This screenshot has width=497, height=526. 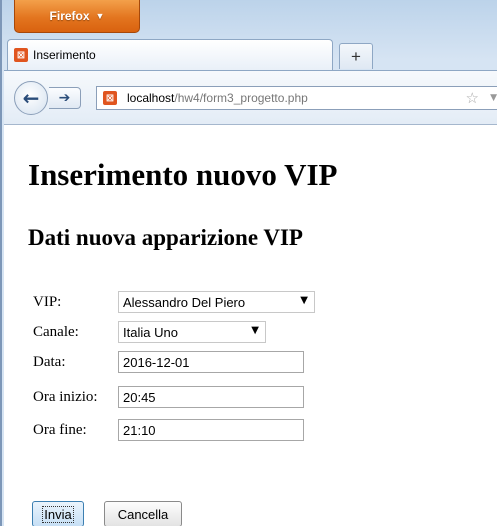 I want to click on ora-inizio-value: 20:45, so click(x=139, y=397).